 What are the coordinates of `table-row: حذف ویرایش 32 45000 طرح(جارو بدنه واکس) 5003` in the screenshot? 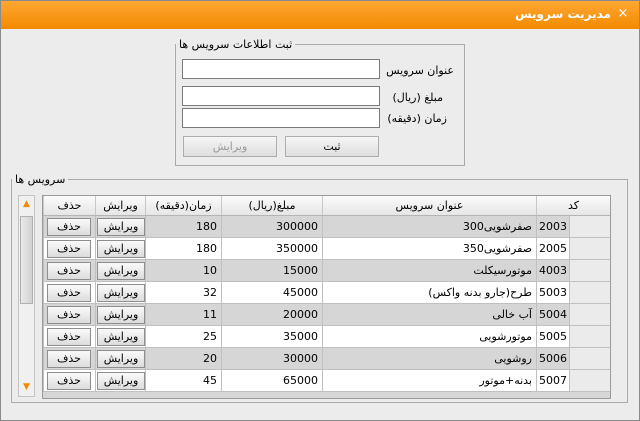 It's located at (326, 293).